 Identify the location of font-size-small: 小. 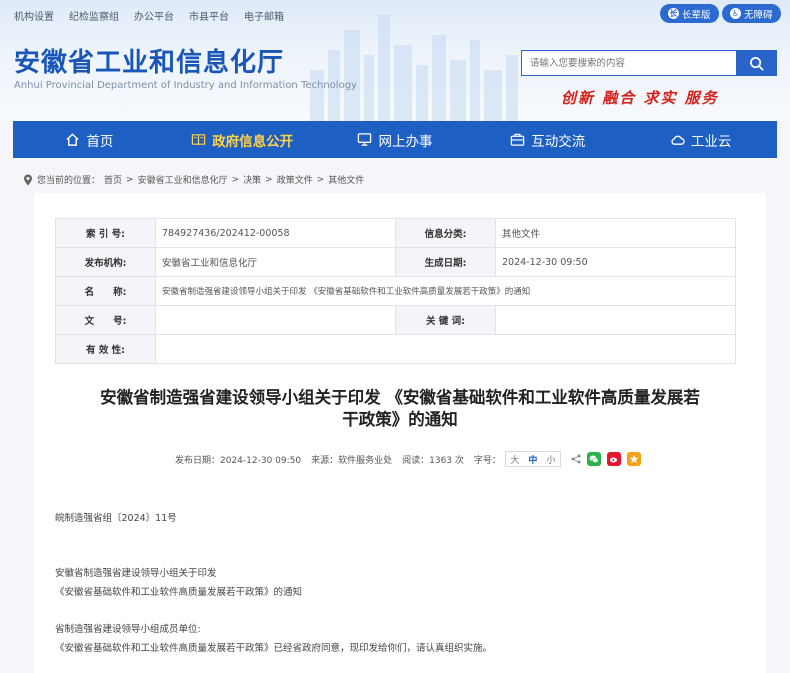
(551, 459).